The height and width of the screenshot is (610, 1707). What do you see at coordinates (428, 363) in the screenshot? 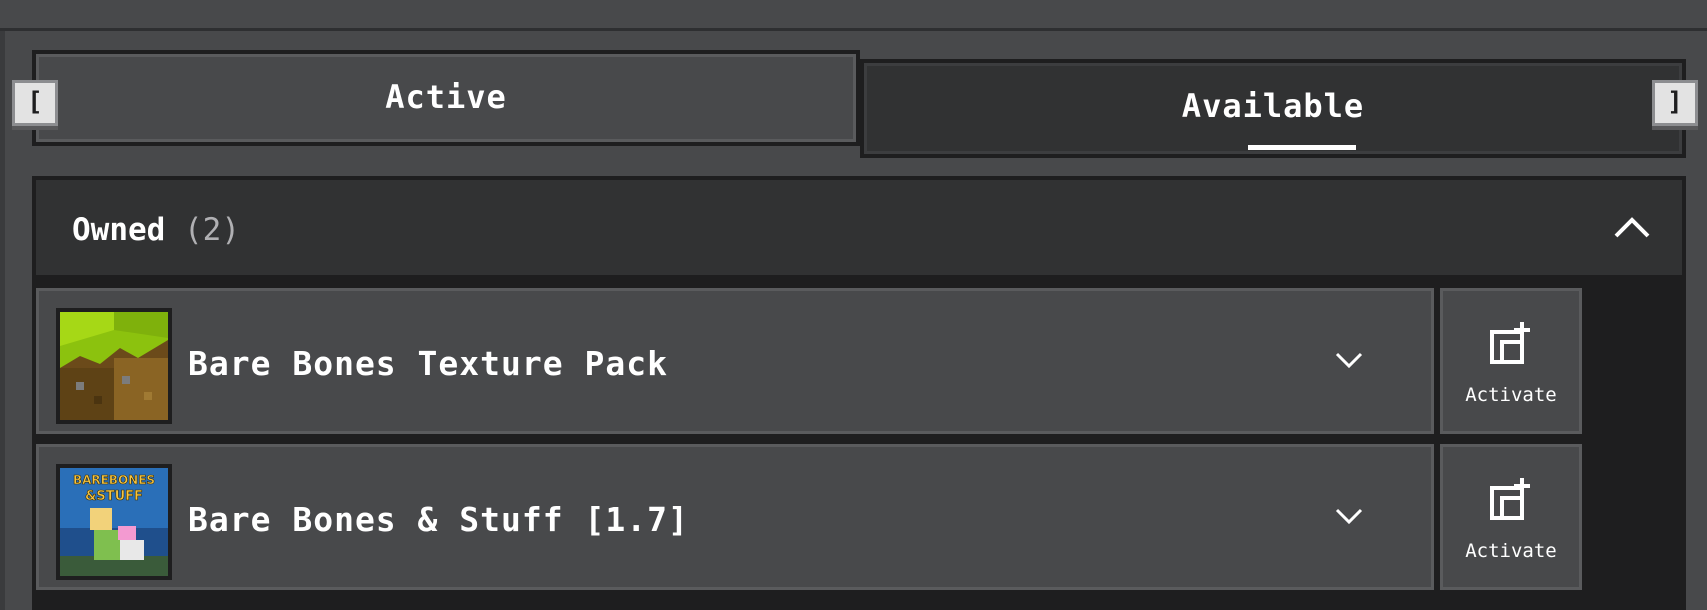
I see `pack-name: Bare Bones Texture Pack` at bounding box center [428, 363].